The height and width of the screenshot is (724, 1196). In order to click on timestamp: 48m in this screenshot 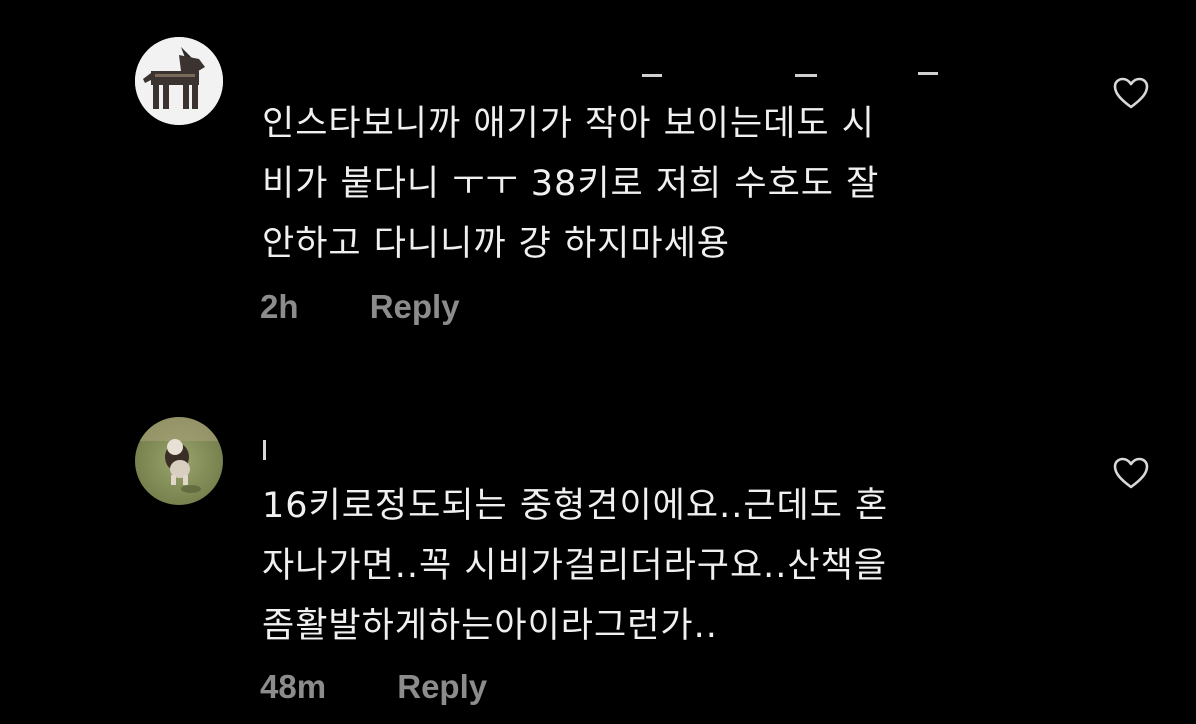, I will do `click(293, 686)`.